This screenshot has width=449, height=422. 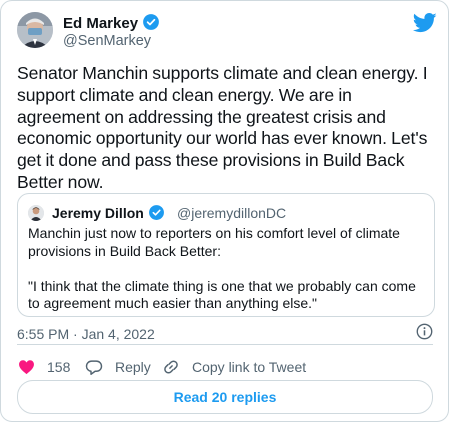 What do you see at coordinates (107, 41) in the screenshot?
I see `author-handle: @SenMarkey` at bounding box center [107, 41].